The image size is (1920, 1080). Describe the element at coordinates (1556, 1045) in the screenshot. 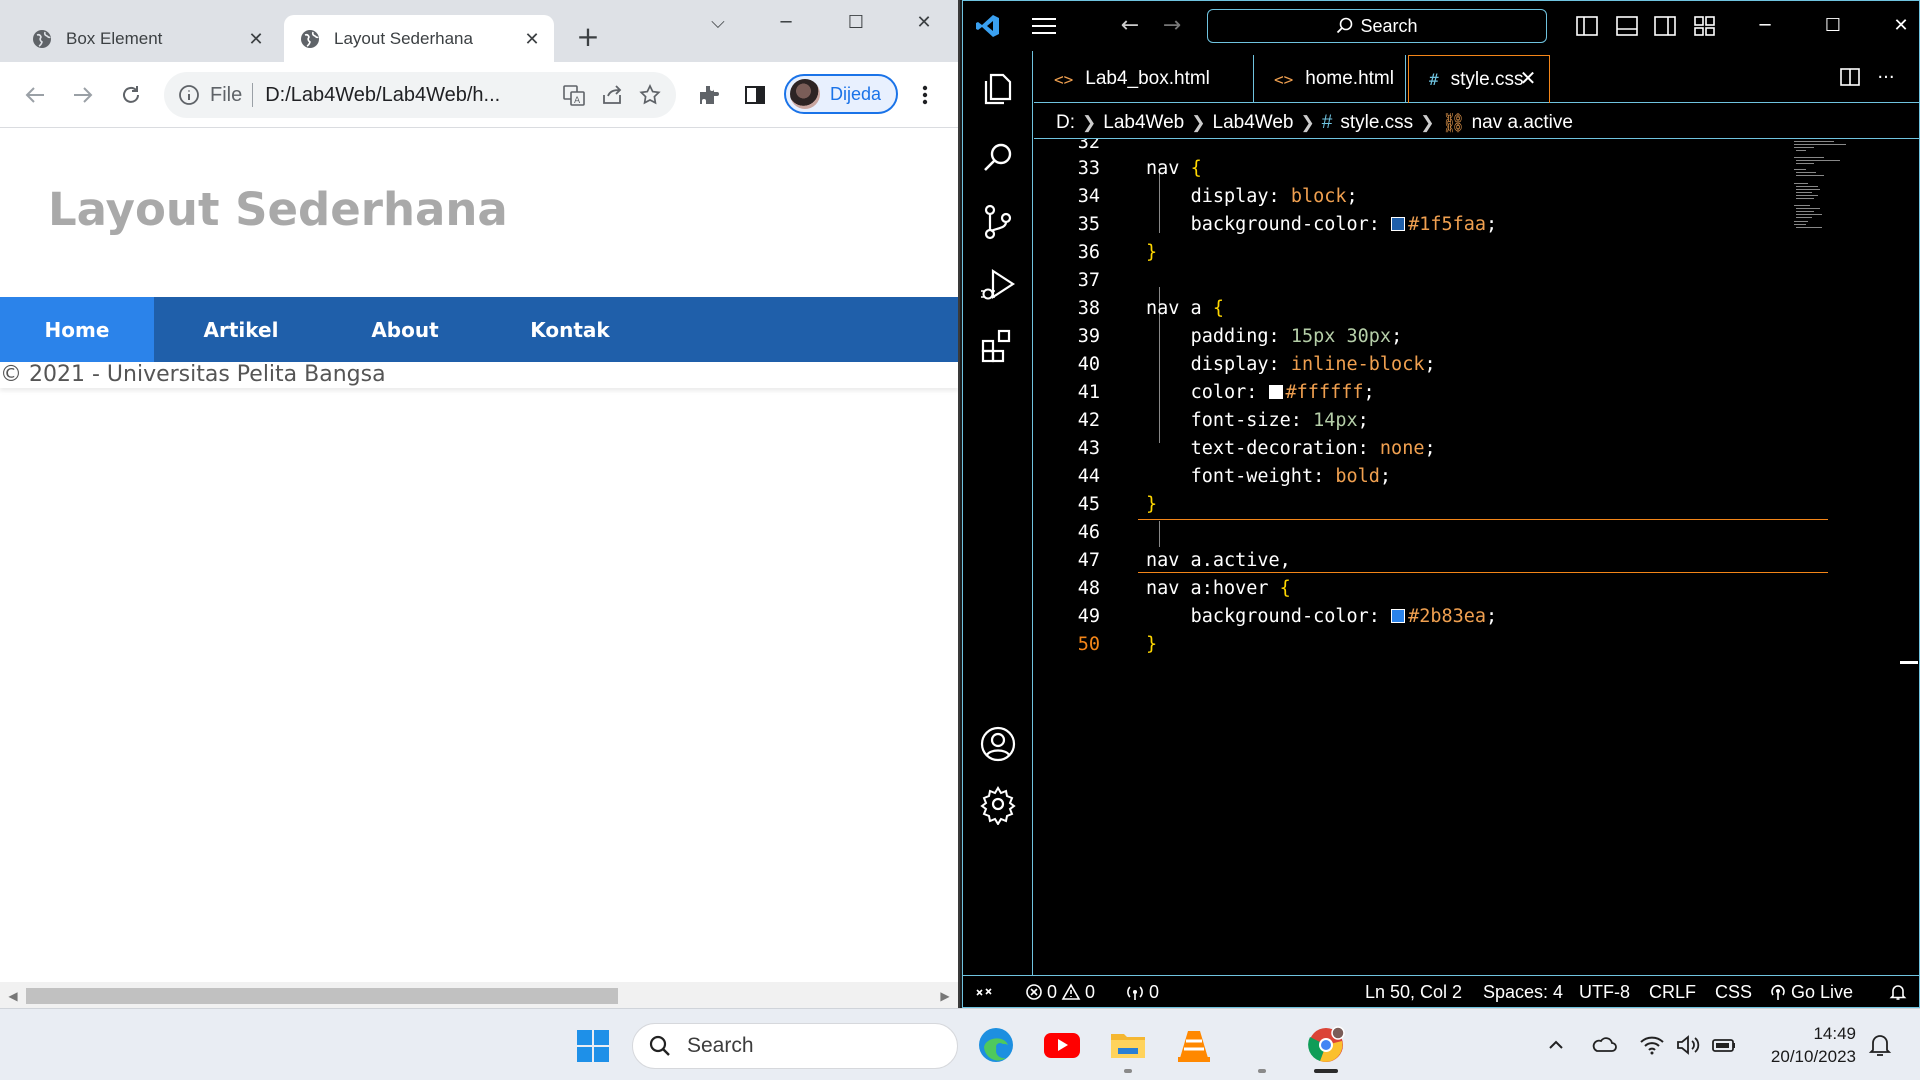

I see `chevron-up-icon` at that location.